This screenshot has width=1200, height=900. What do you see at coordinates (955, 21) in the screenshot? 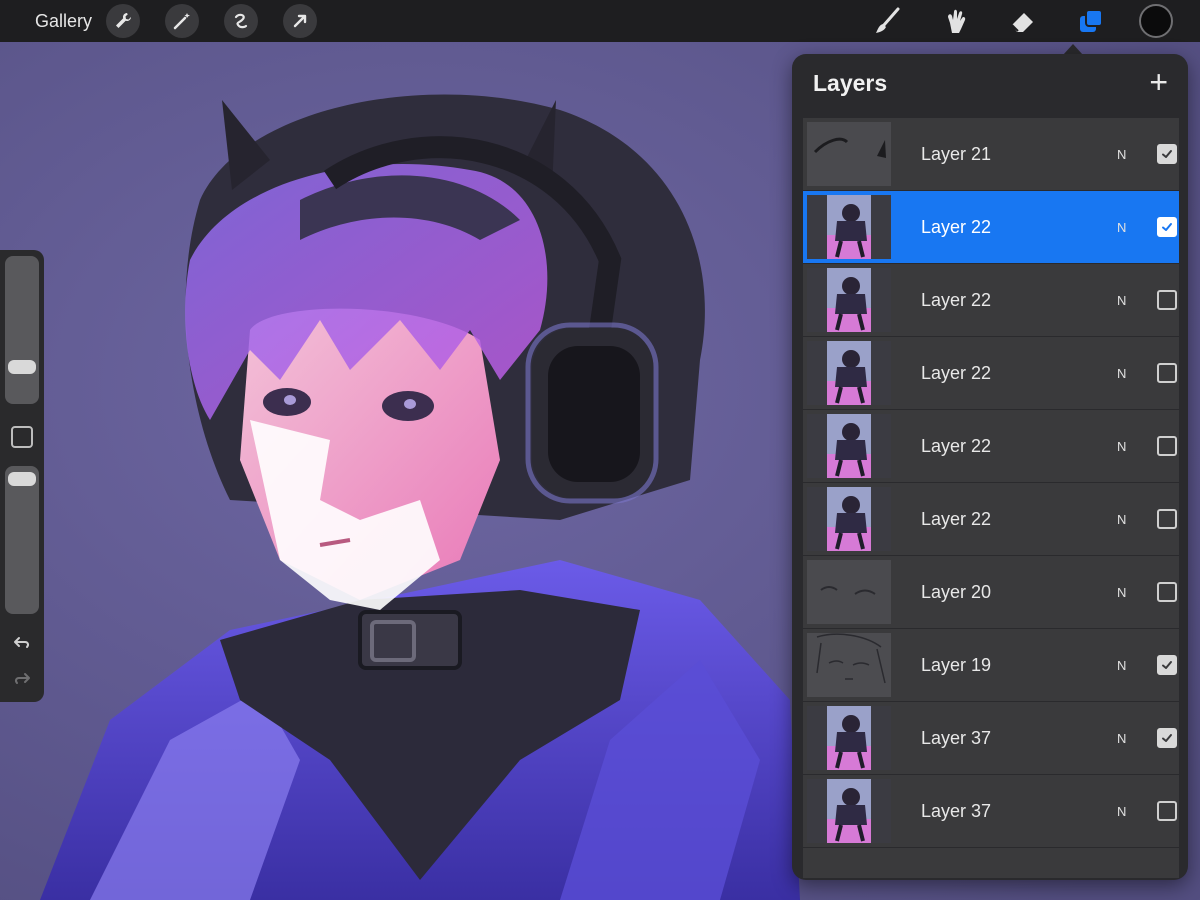
I see `smudge-icon` at bounding box center [955, 21].